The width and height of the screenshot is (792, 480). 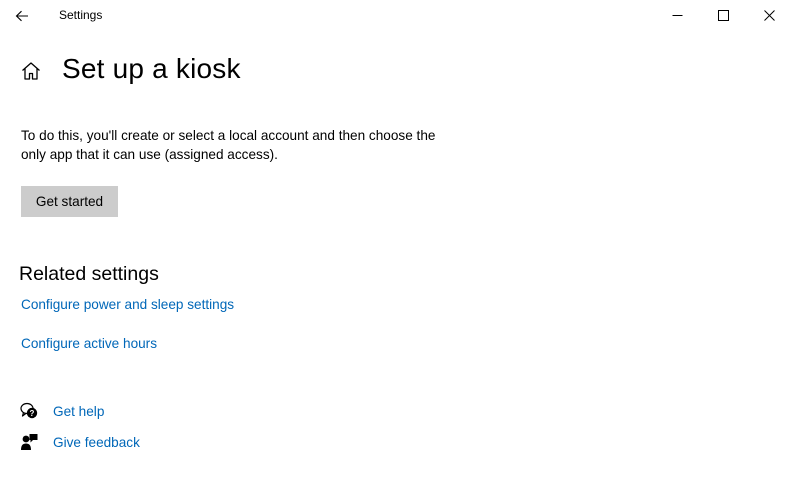 What do you see at coordinates (396, 15) in the screenshot?
I see `title-bar: Settings` at bounding box center [396, 15].